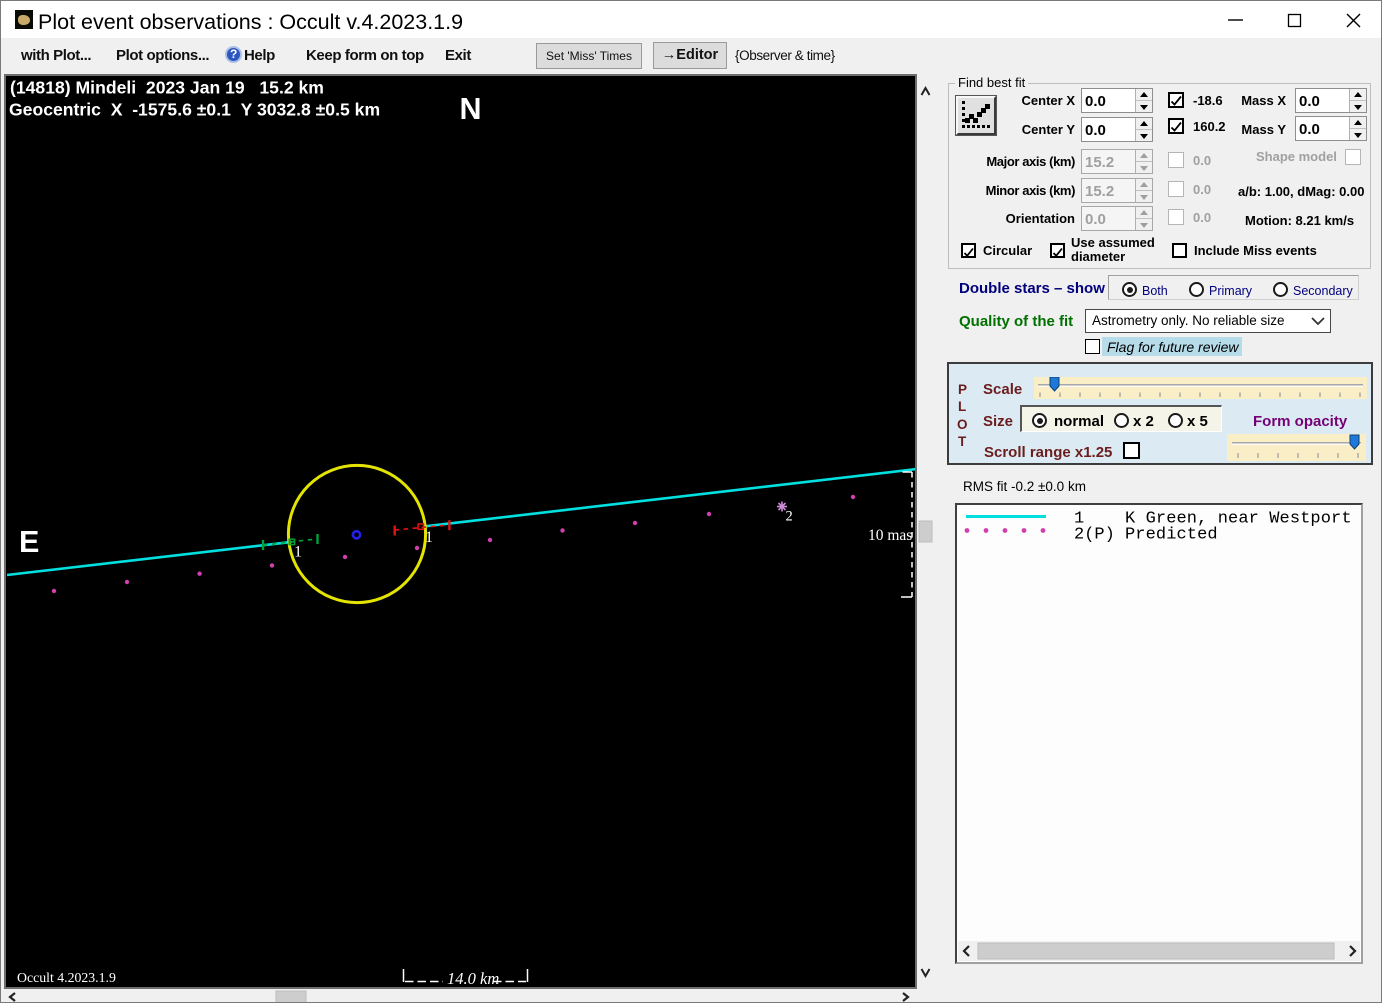  Describe the element at coordinates (471, 109) in the screenshot. I see `svg-text: N` at that location.